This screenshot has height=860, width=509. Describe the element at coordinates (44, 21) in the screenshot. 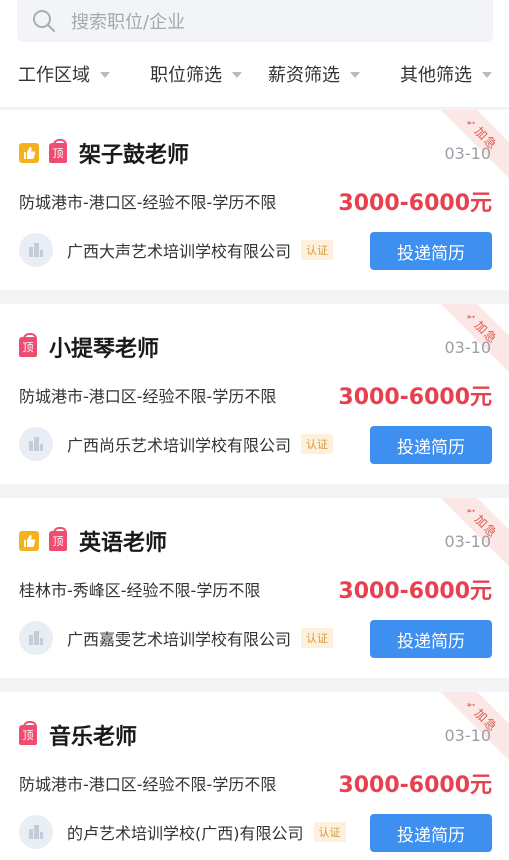

I see `search-icon` at that location.